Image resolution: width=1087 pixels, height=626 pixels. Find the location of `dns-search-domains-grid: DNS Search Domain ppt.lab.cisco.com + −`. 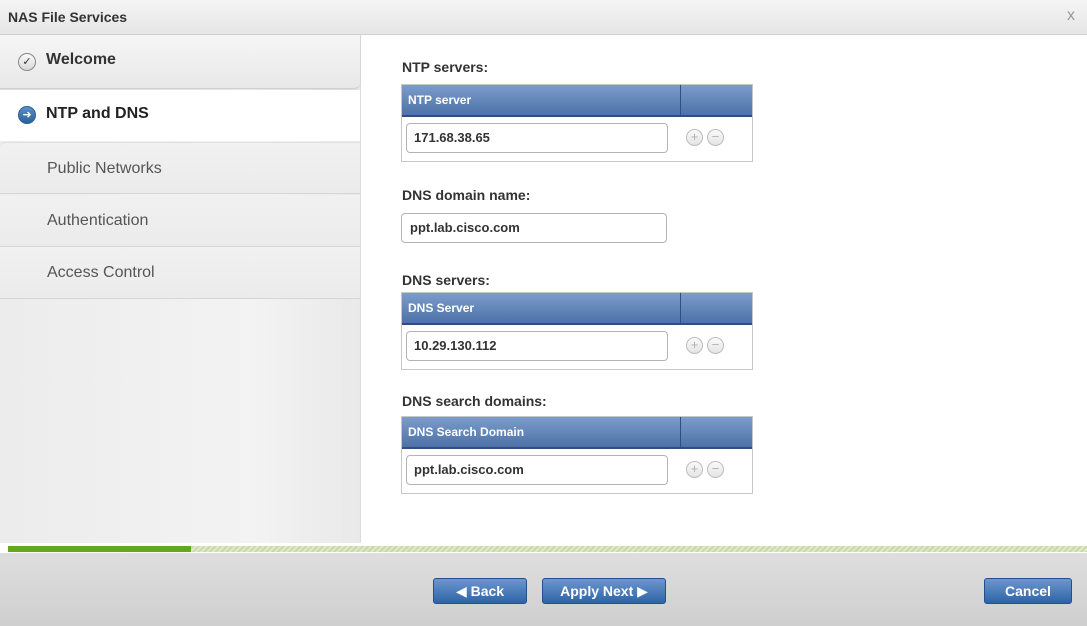

dns-search-domains-grid: DNS Search Domain ppt.lab.cisco.com + − is located at coordinates (577, 455).